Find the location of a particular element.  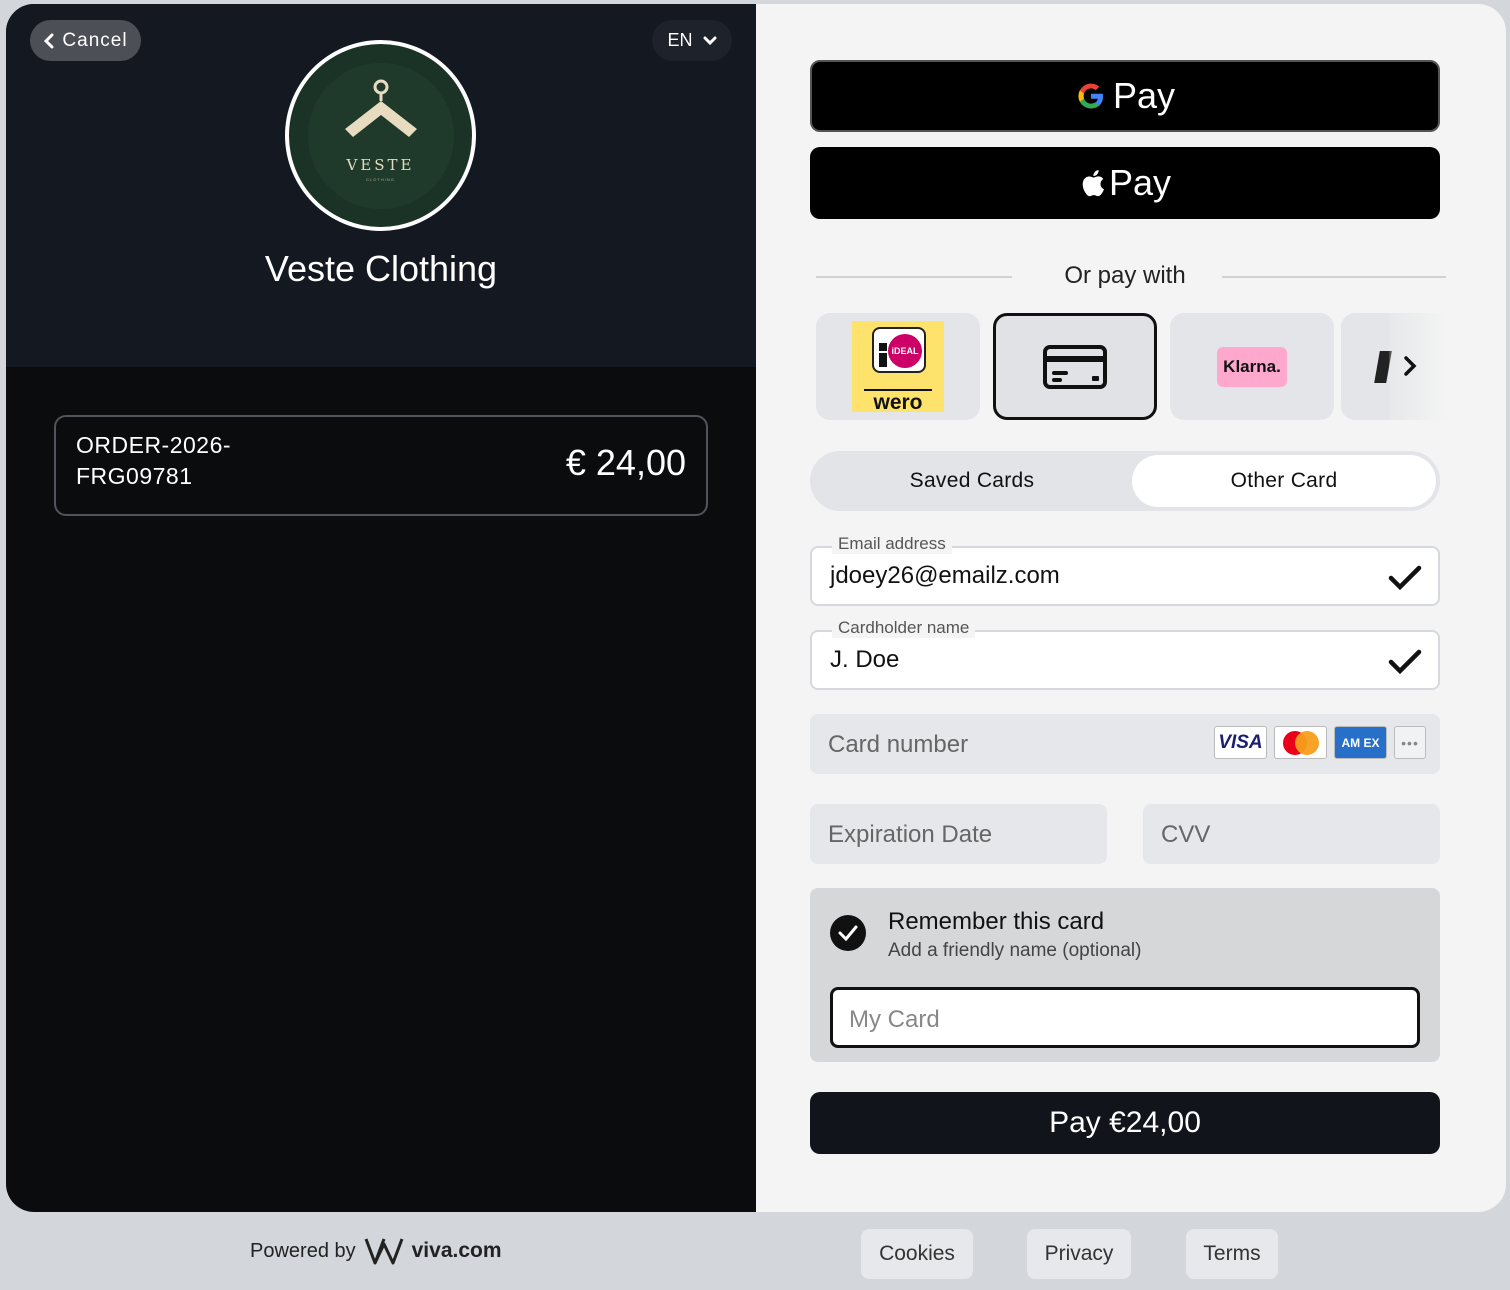

card-brands: VISA AM EX ••• is located at coordinates (1320, 742).